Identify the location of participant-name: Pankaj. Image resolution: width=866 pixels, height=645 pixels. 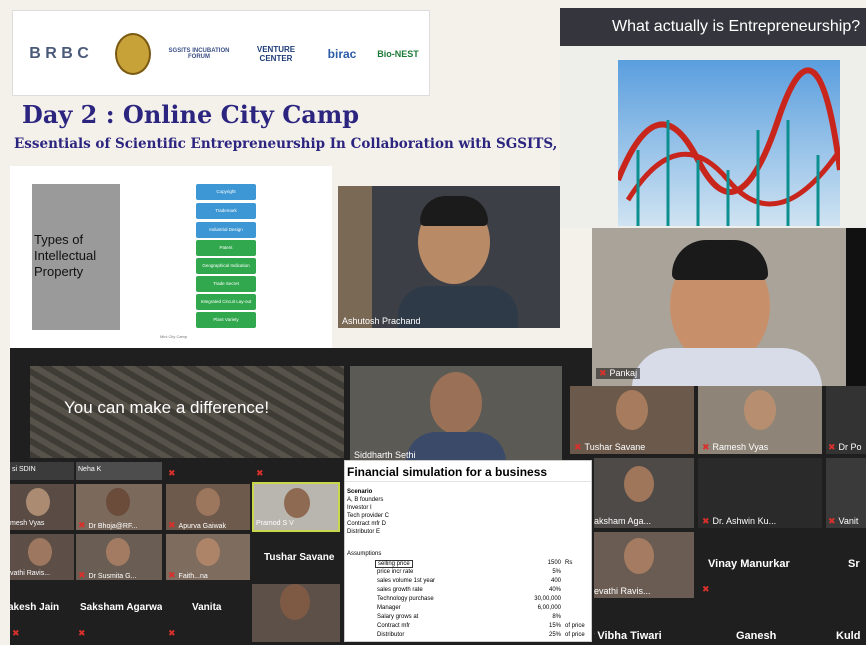
(623, 373).